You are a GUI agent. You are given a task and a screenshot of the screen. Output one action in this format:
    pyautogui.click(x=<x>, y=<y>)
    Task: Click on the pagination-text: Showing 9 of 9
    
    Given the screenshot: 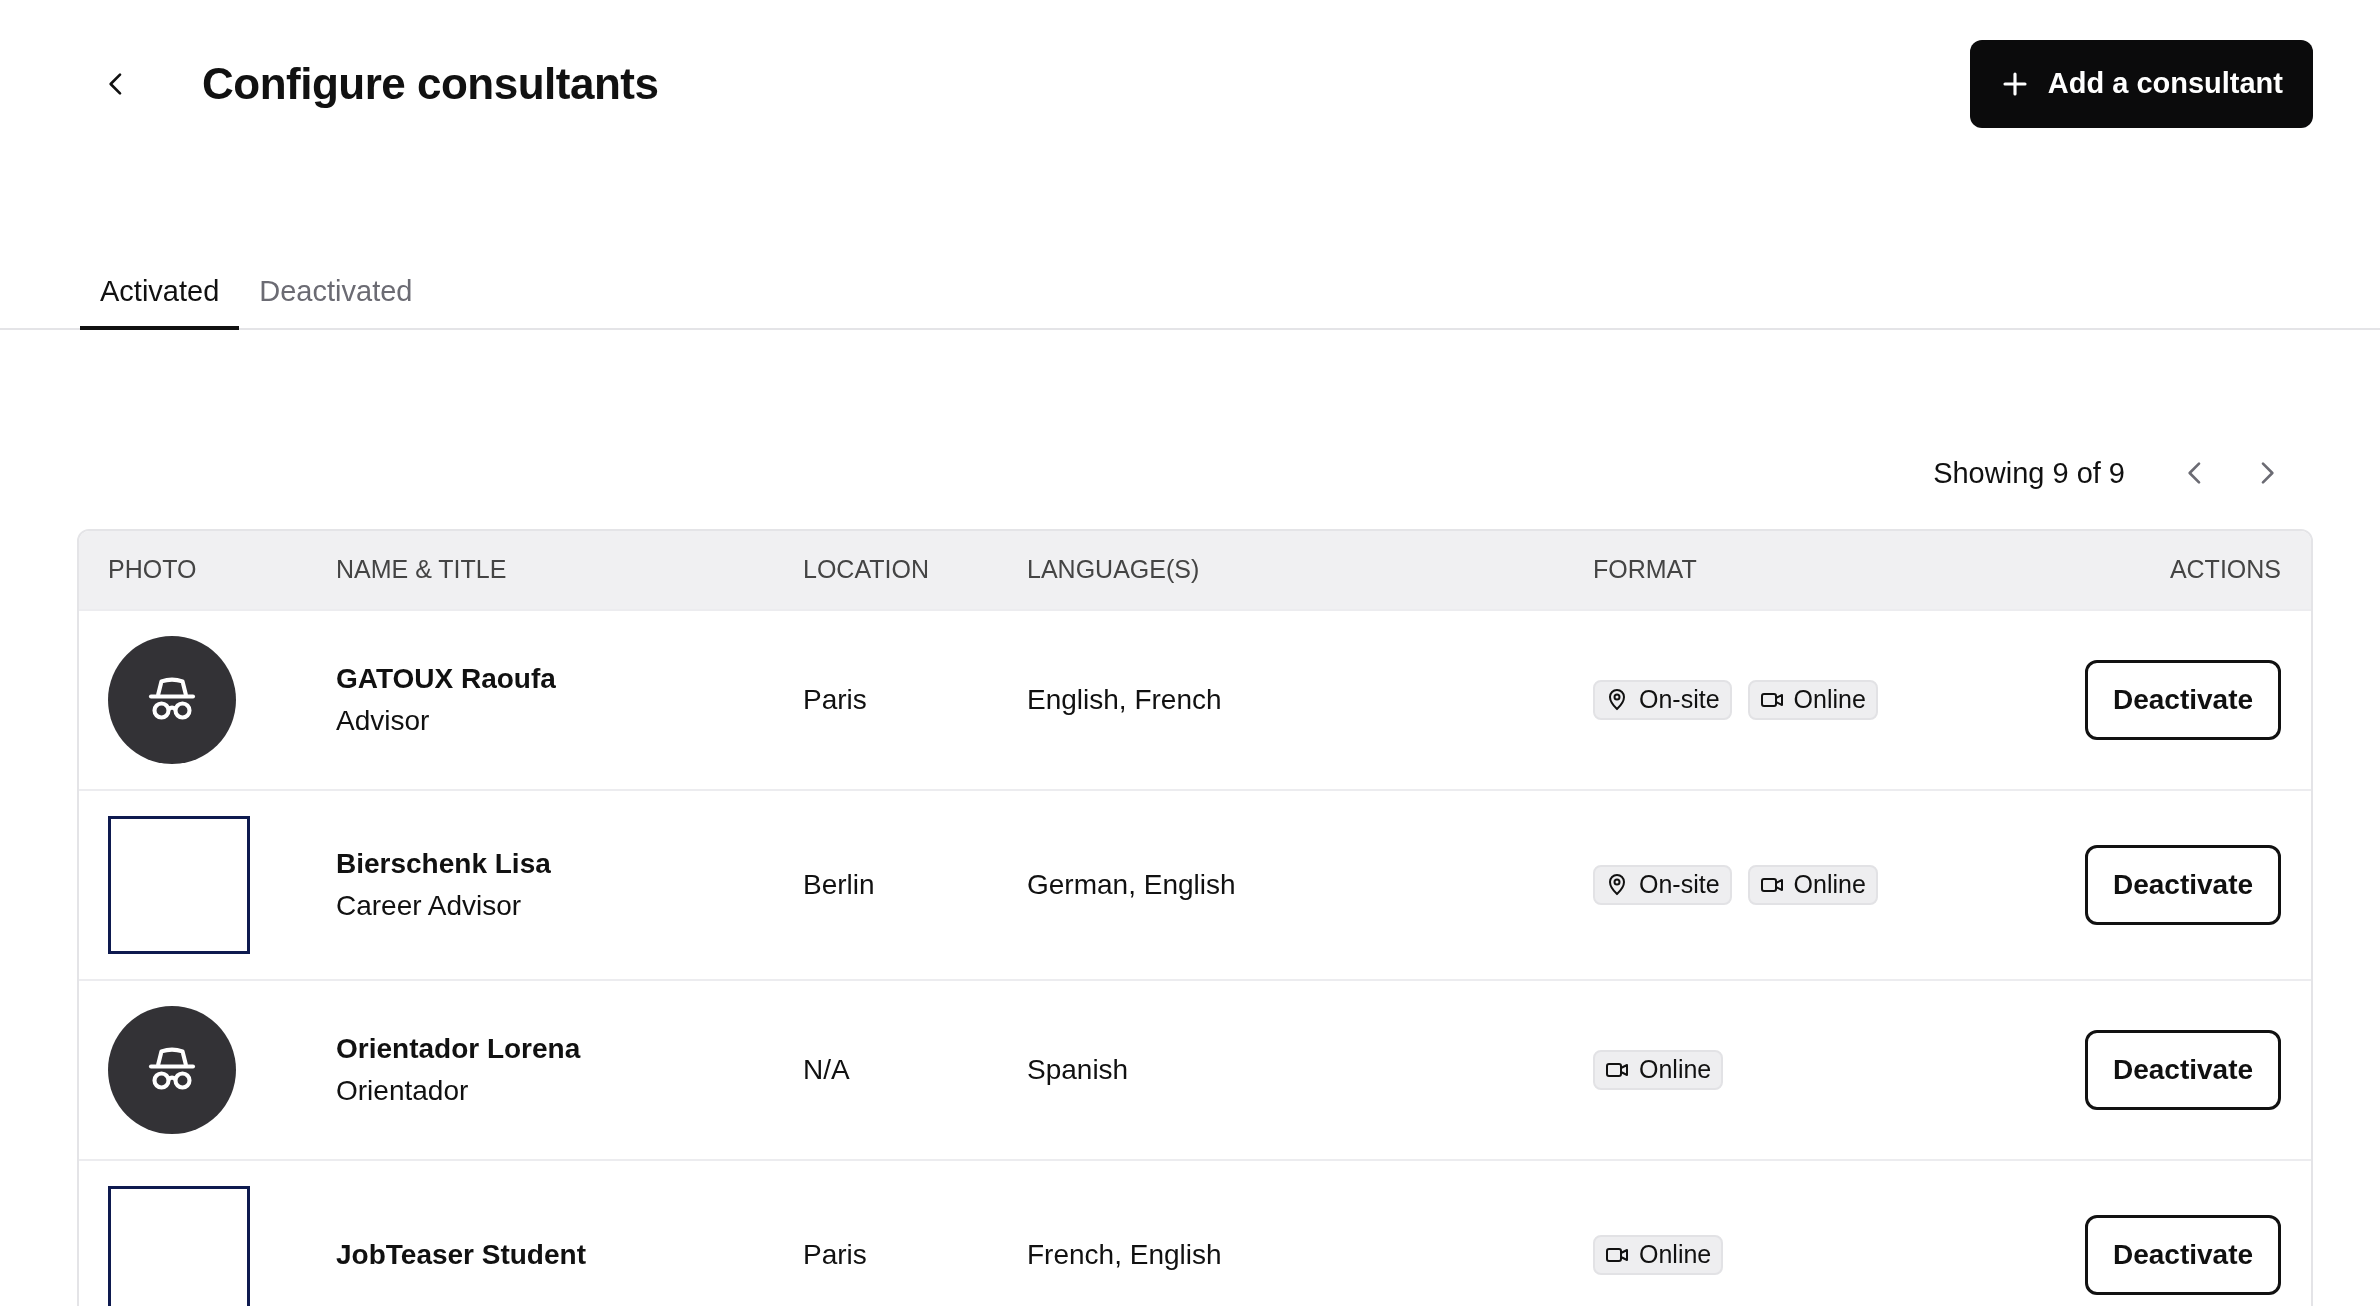 What is the action you would take?
    pyautogui.click(x=2029, y=473)
    